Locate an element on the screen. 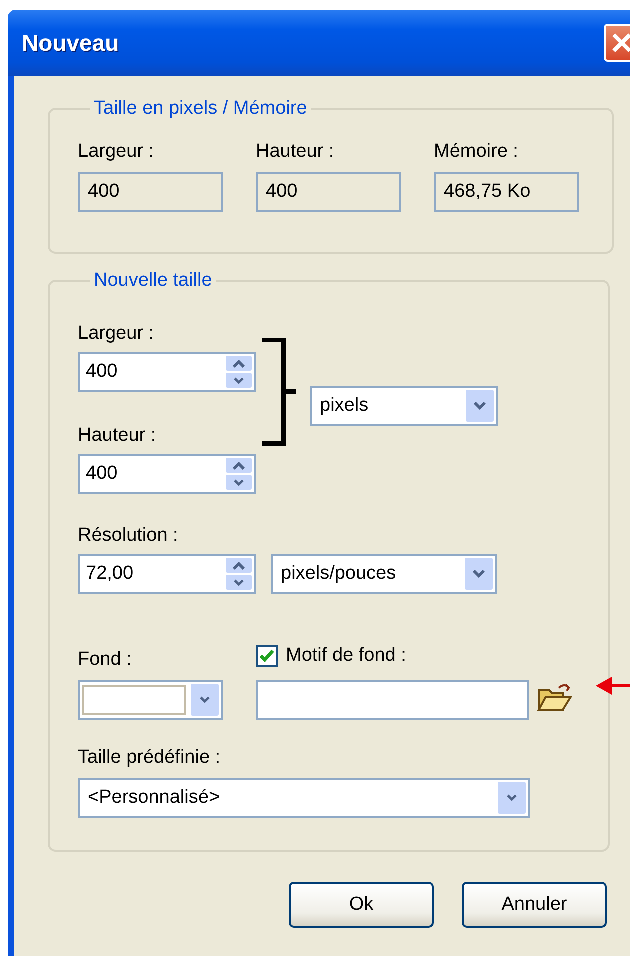  checkbox-label: Motif de fond : is located at coordinates (346, 656).